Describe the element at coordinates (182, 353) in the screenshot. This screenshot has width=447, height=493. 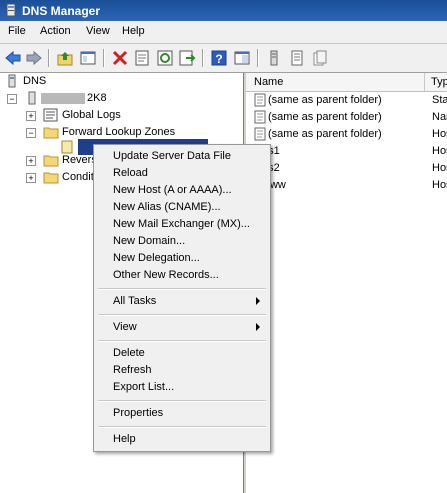
I see `menu-delete: Delete` at that location.